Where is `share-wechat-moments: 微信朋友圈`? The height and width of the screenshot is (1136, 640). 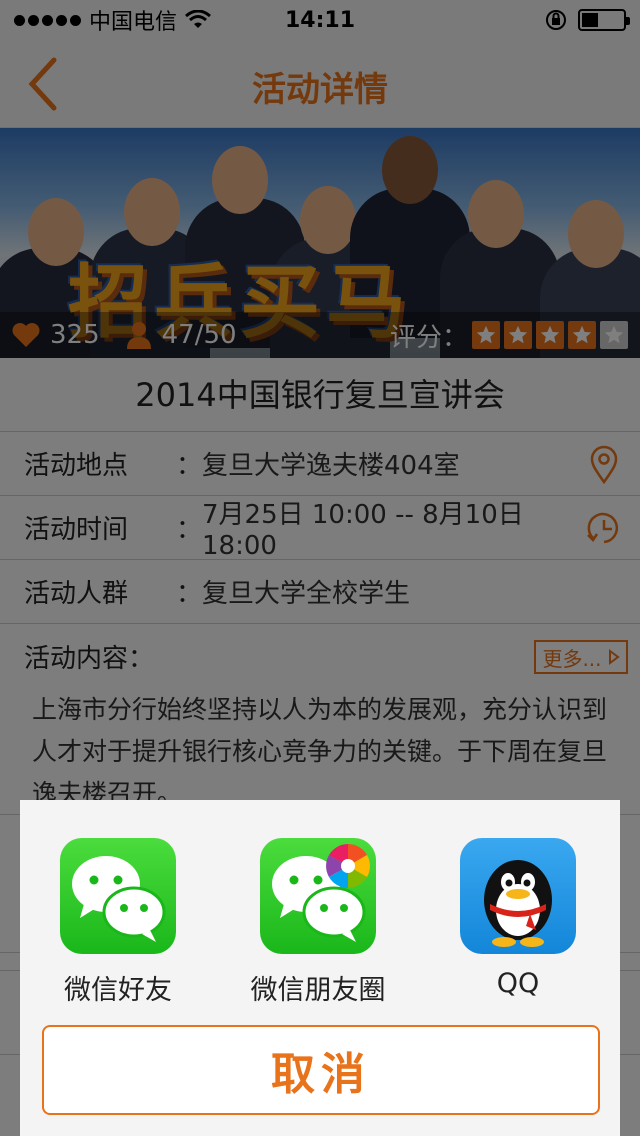 share-wechat-moments: 微信朋友圈 is located at coordinates (318, 922).